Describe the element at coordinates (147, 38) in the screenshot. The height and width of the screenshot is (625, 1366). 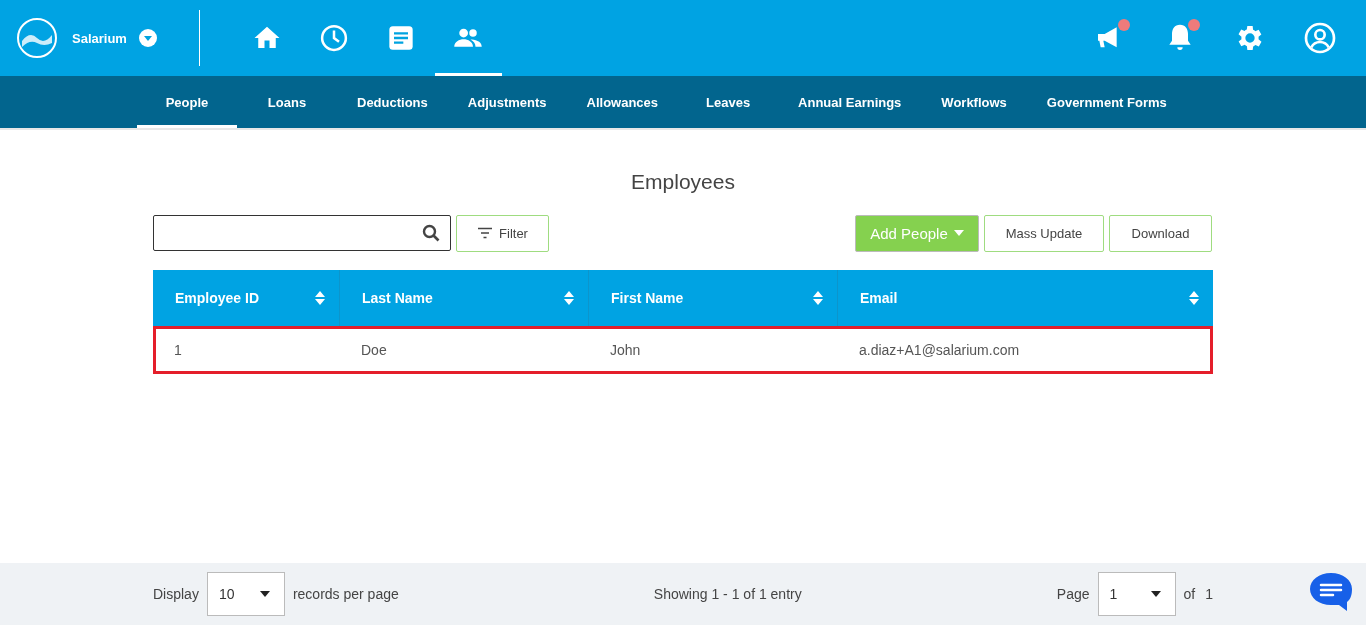
I see `dropdown-icon` at that location.